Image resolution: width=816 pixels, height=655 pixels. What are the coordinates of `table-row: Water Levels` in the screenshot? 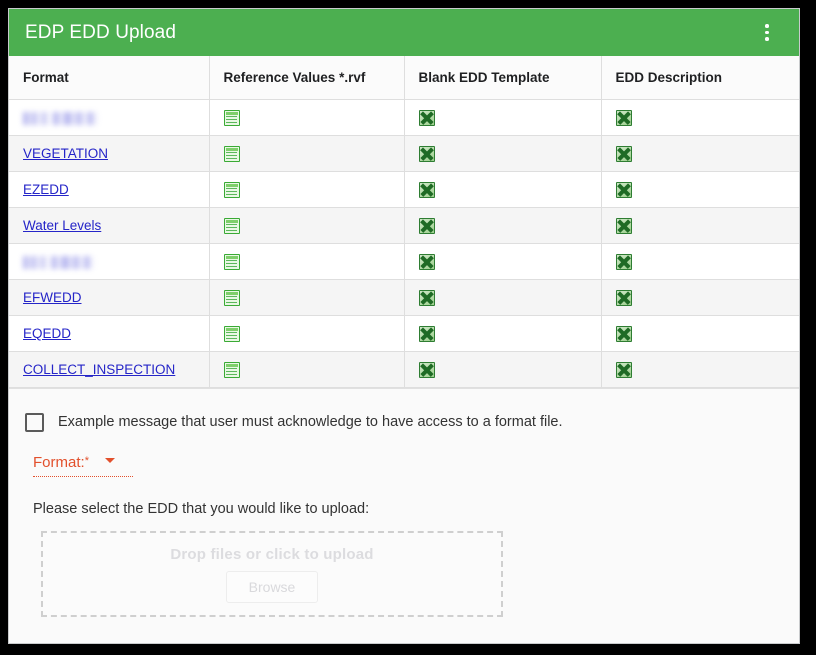 It's located at (404, 225).